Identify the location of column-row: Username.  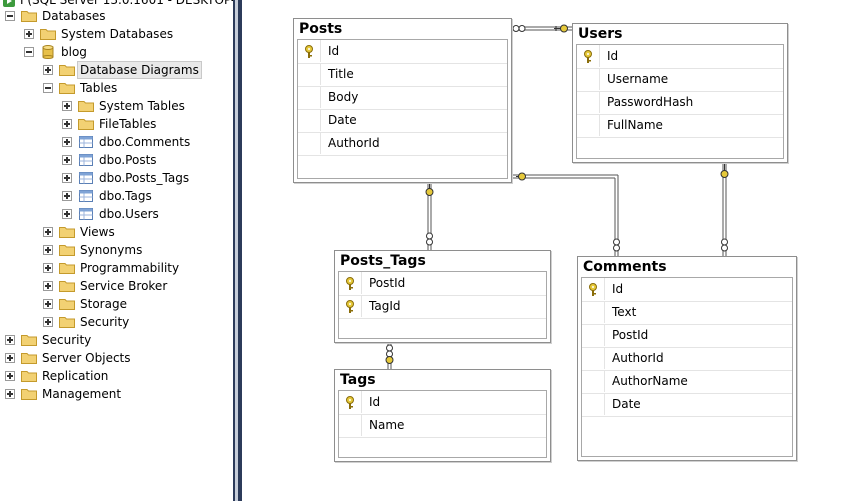
(680, 80).